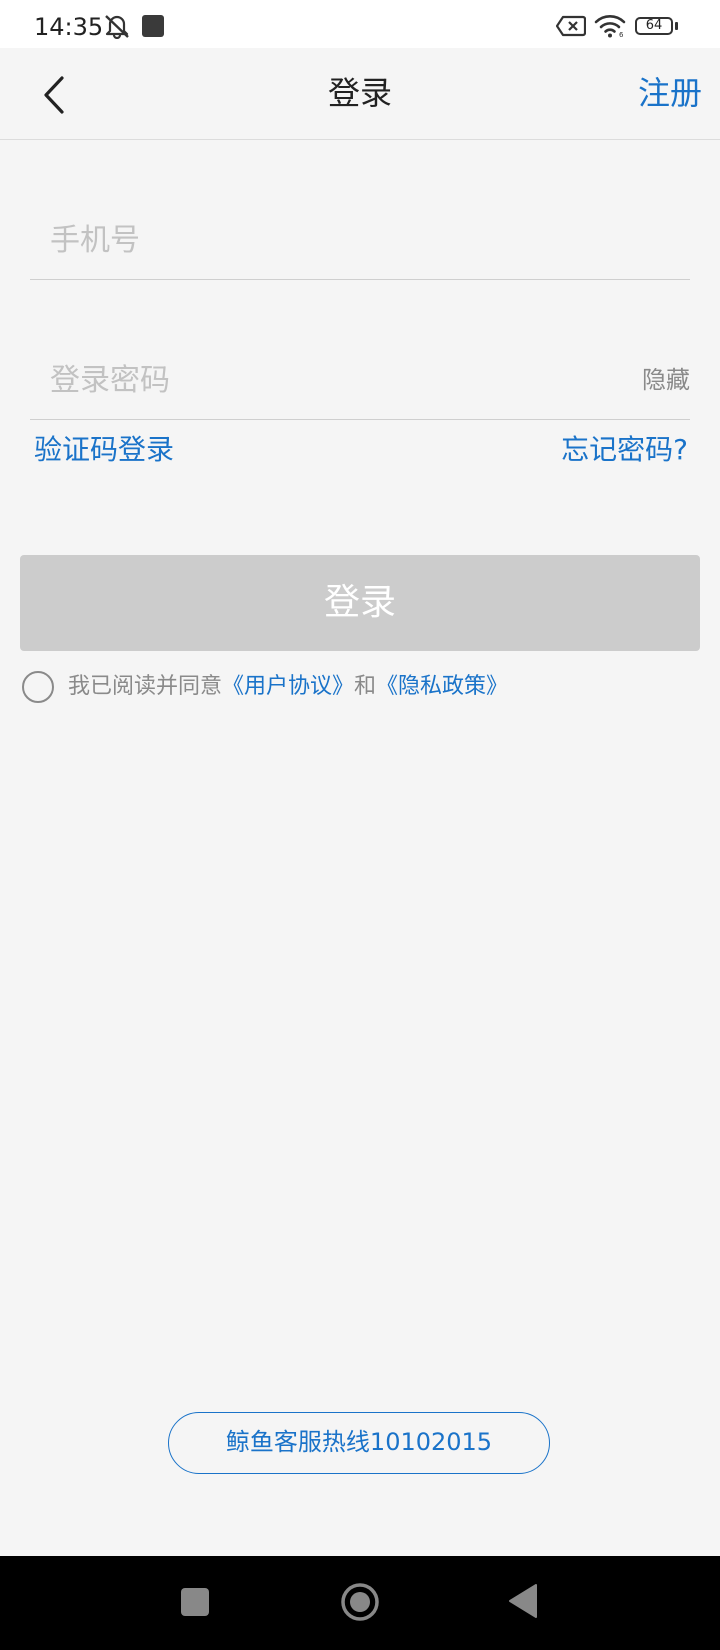  I want to click on header: 登录 注册, so click(360, 94).